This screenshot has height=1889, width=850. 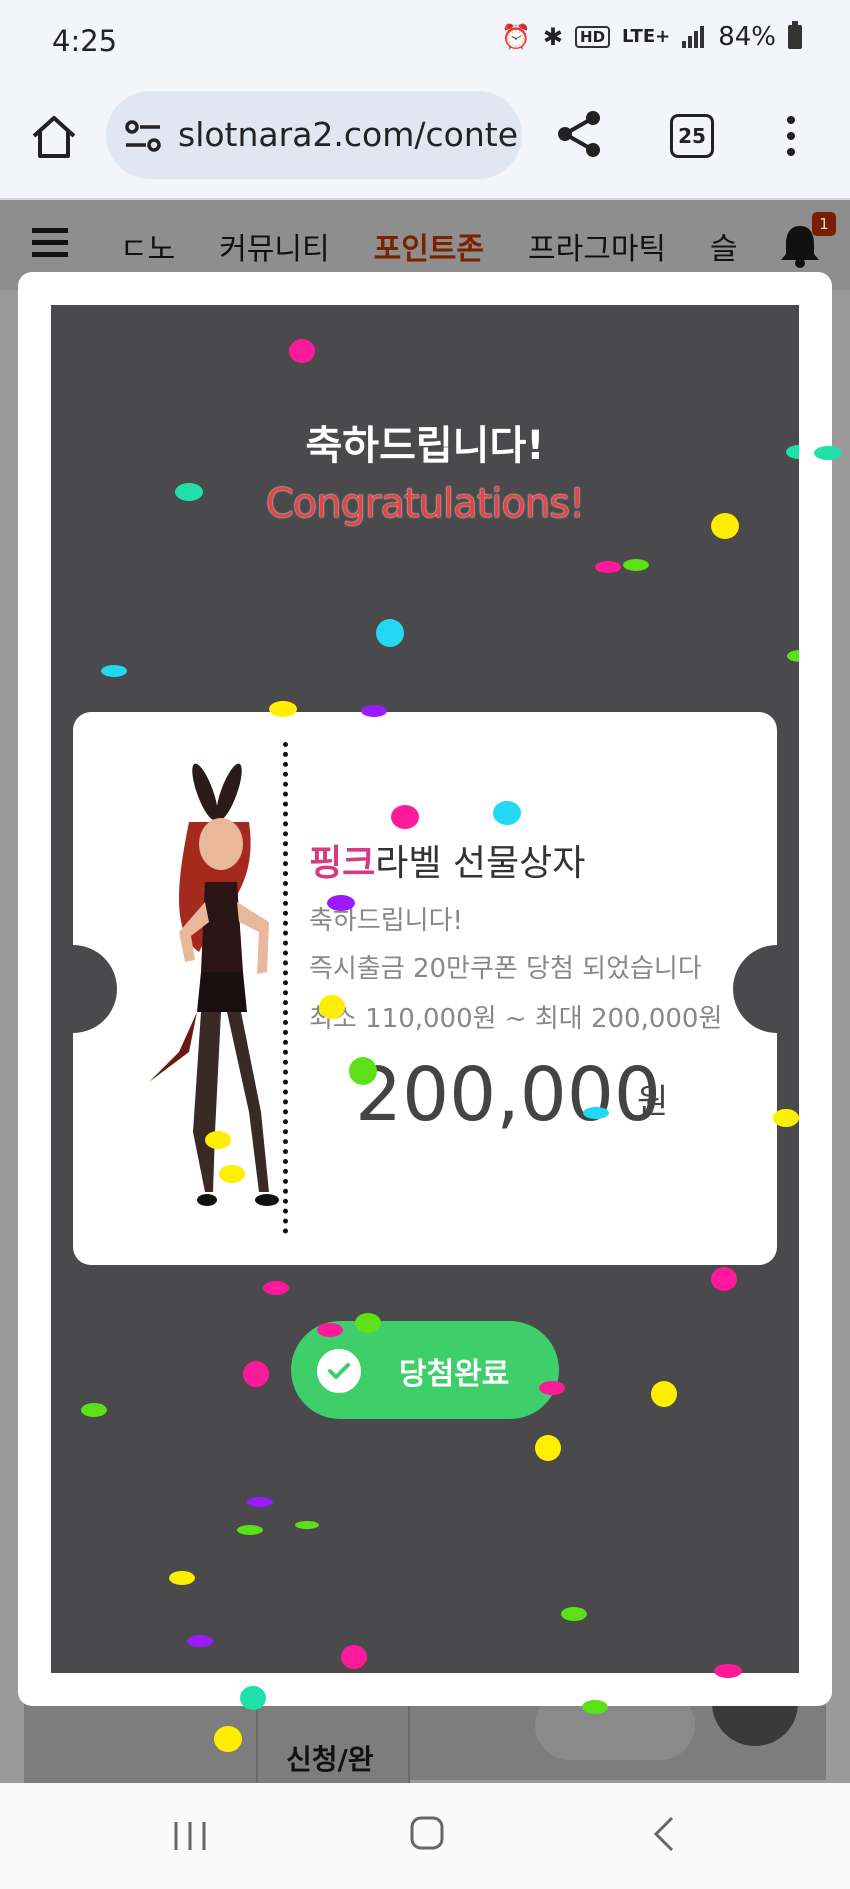 What do you see at coordinates (508, 1095) in the screenshot?
I see `prize-amount: 200,000` at bounding box center [508, 1095].